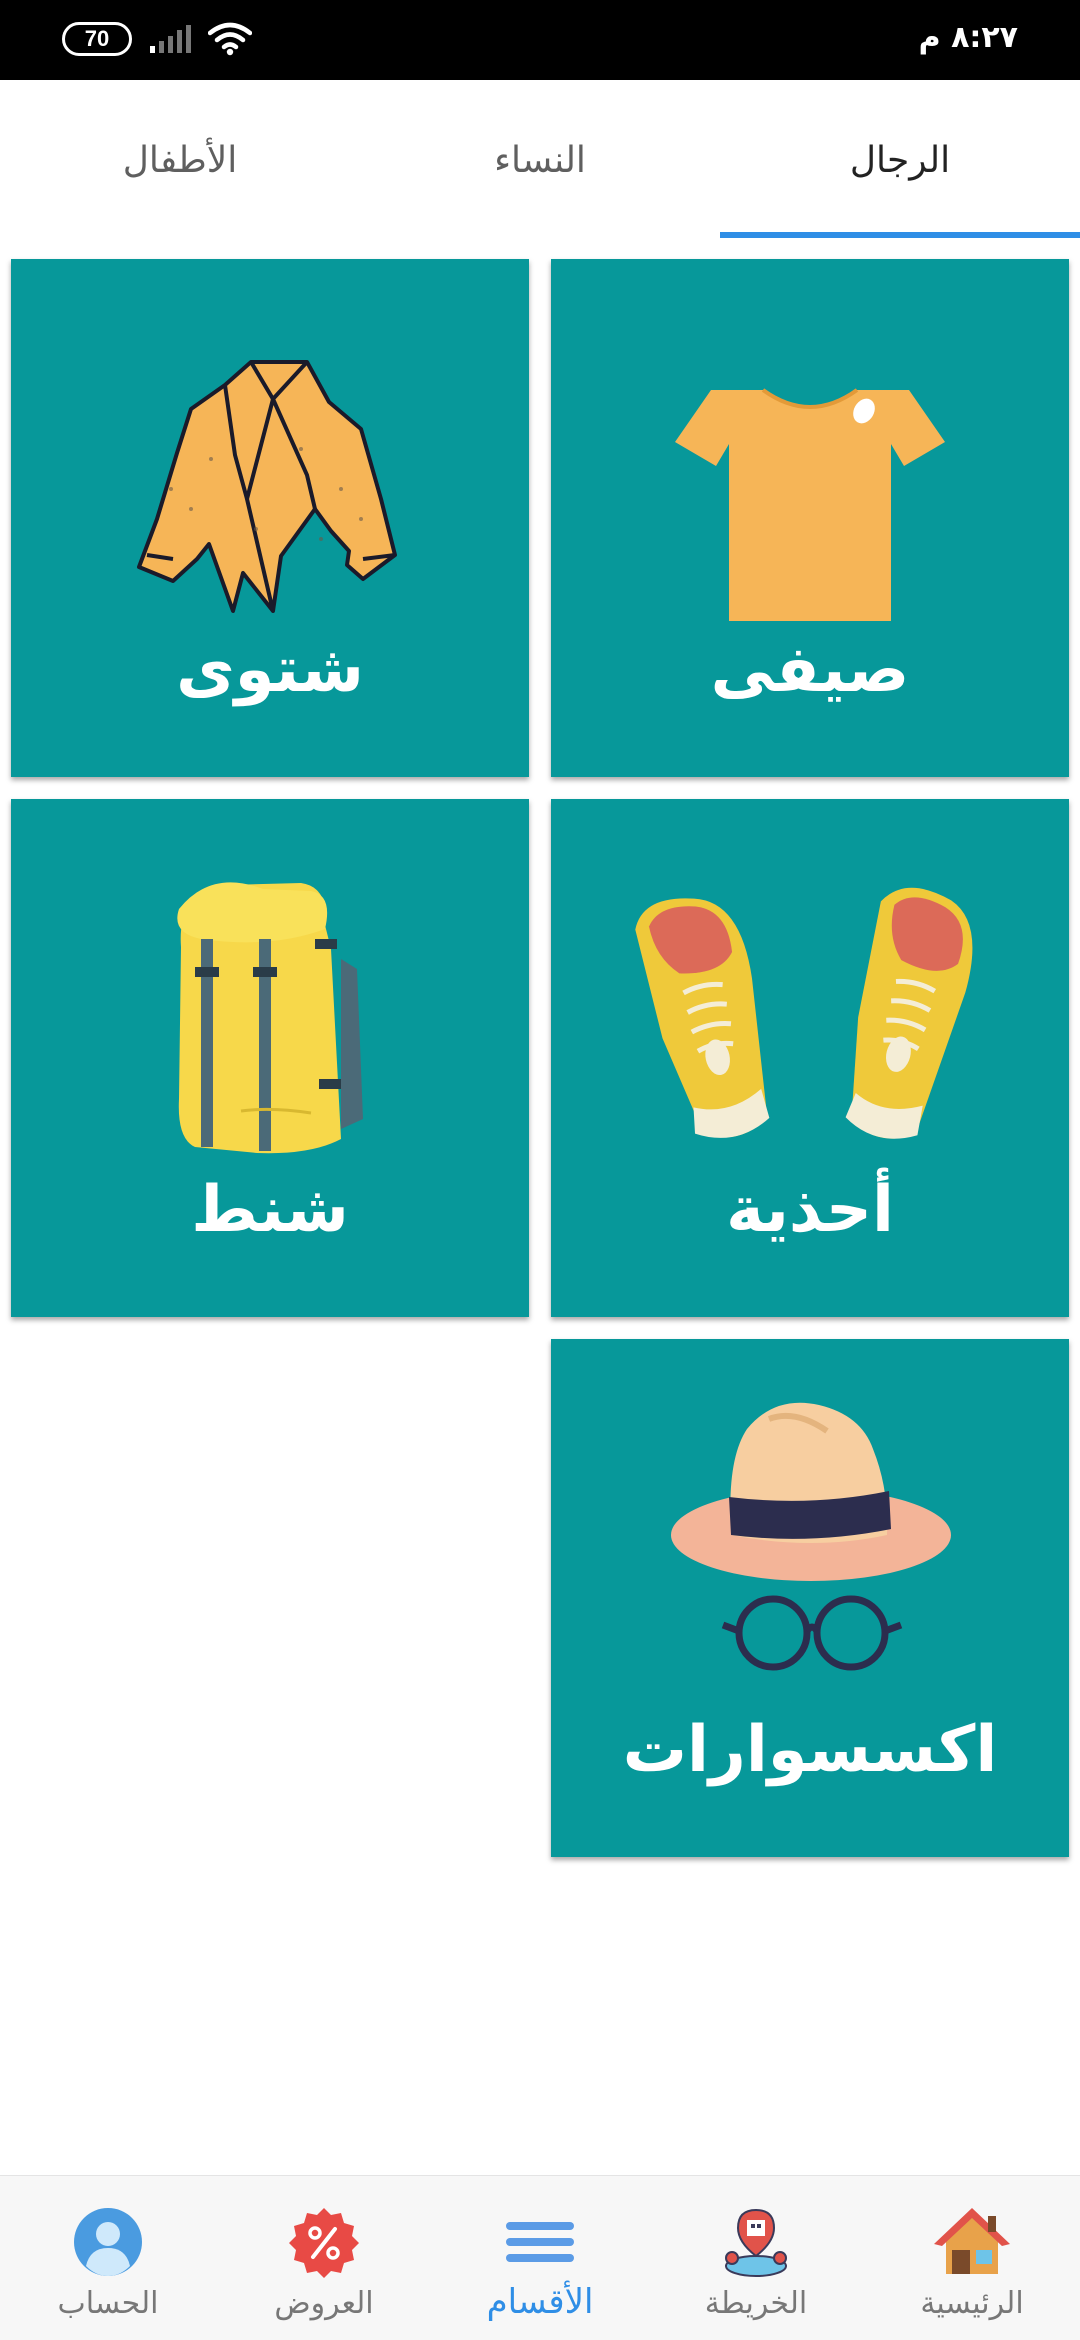 The image size is (1080, 2340). Describe the element at coordinates (804, 1013) in the screenshot. I see `sneakers-icon` at that location.